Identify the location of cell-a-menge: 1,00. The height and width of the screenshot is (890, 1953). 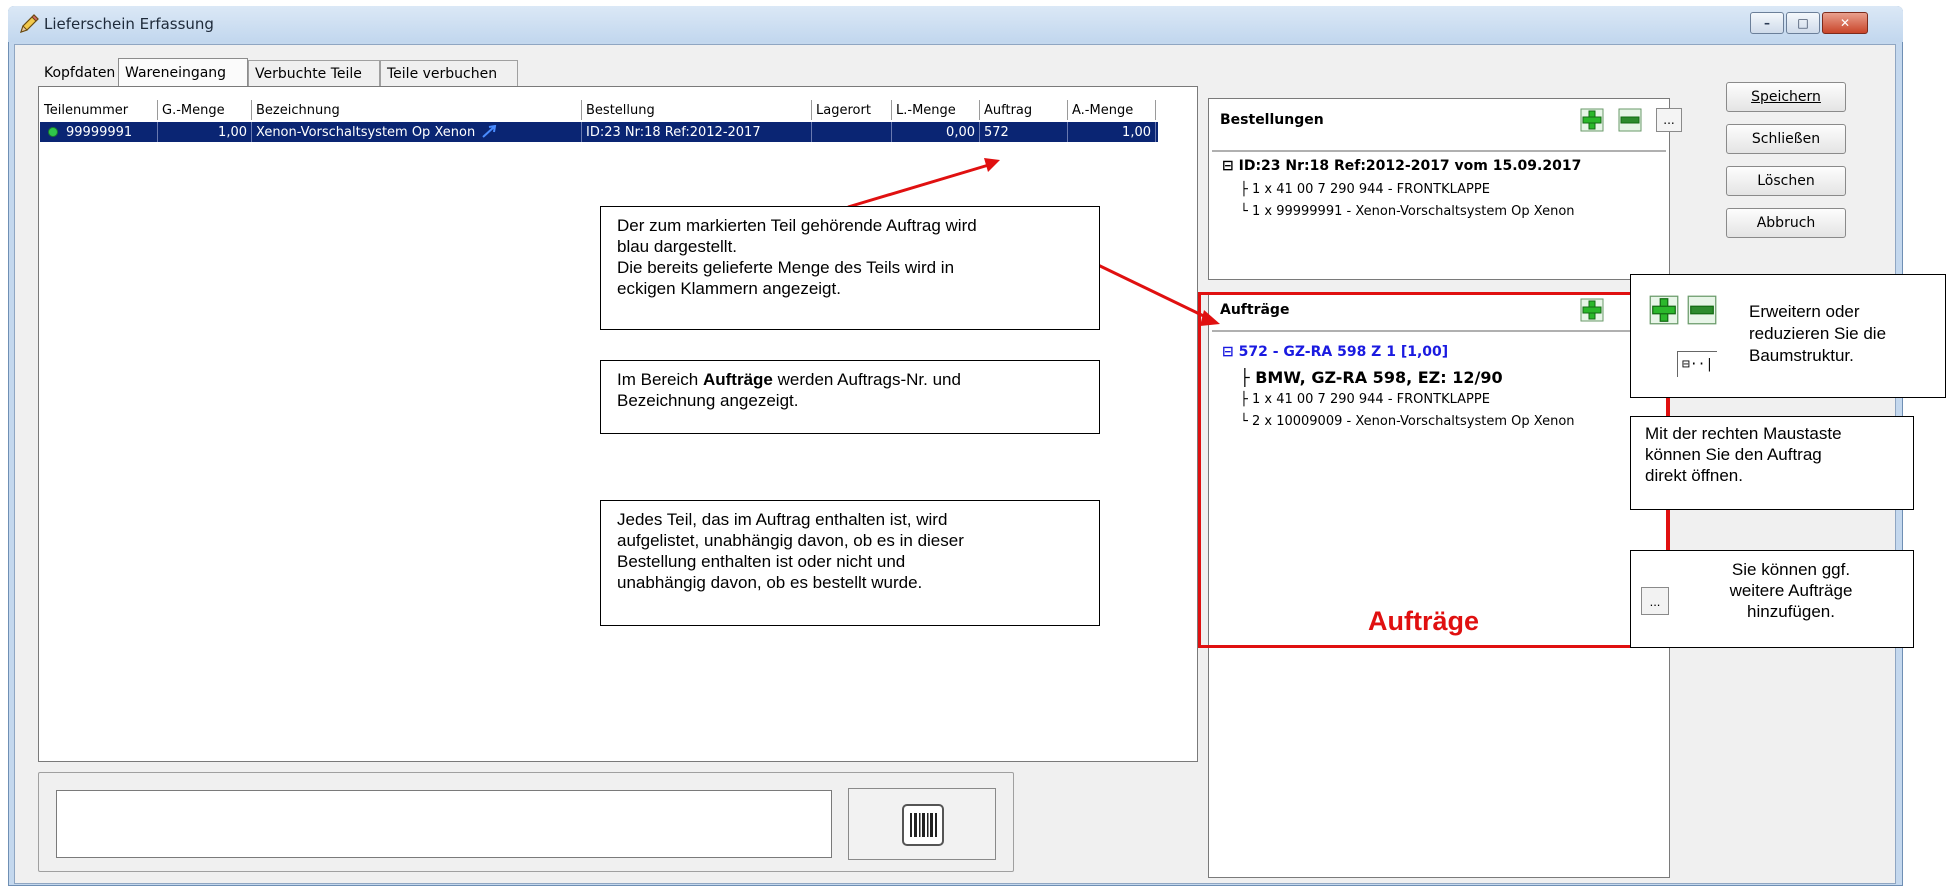
(1112, 132).